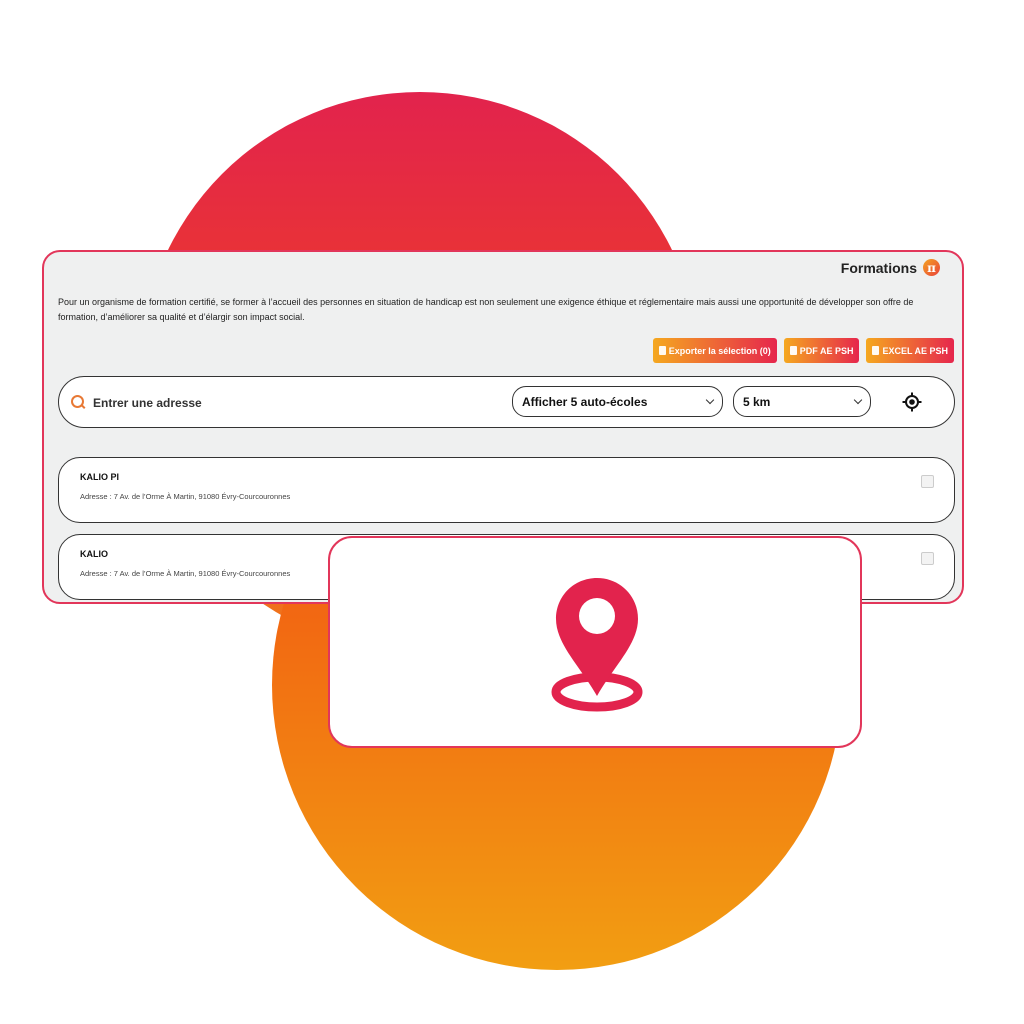 The height and width of the screenshot is (1024, 1024). I want to click on excel-button: EXCEL AE PSH, so click(910, 350).